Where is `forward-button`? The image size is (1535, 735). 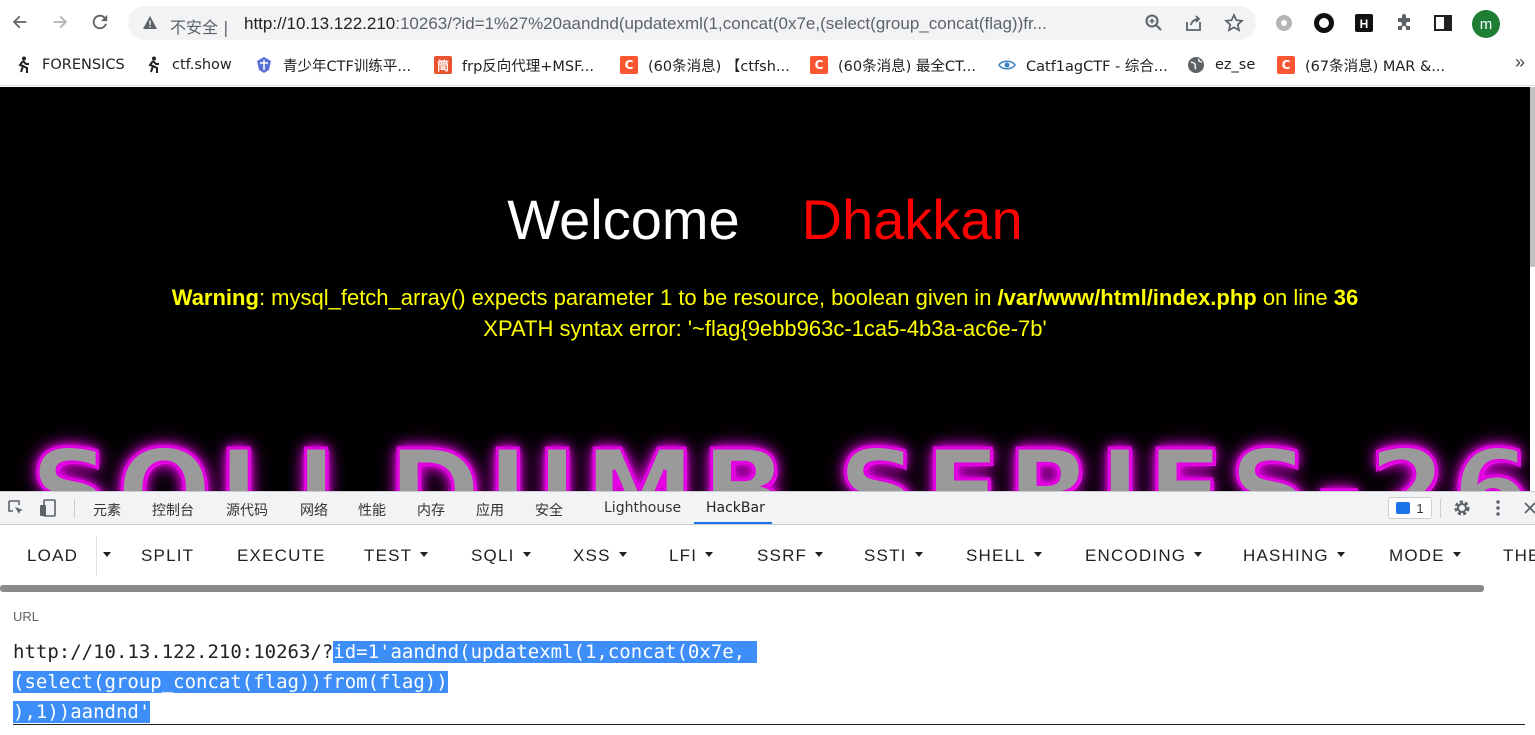
forward-button is located at coordinates (60, 22).